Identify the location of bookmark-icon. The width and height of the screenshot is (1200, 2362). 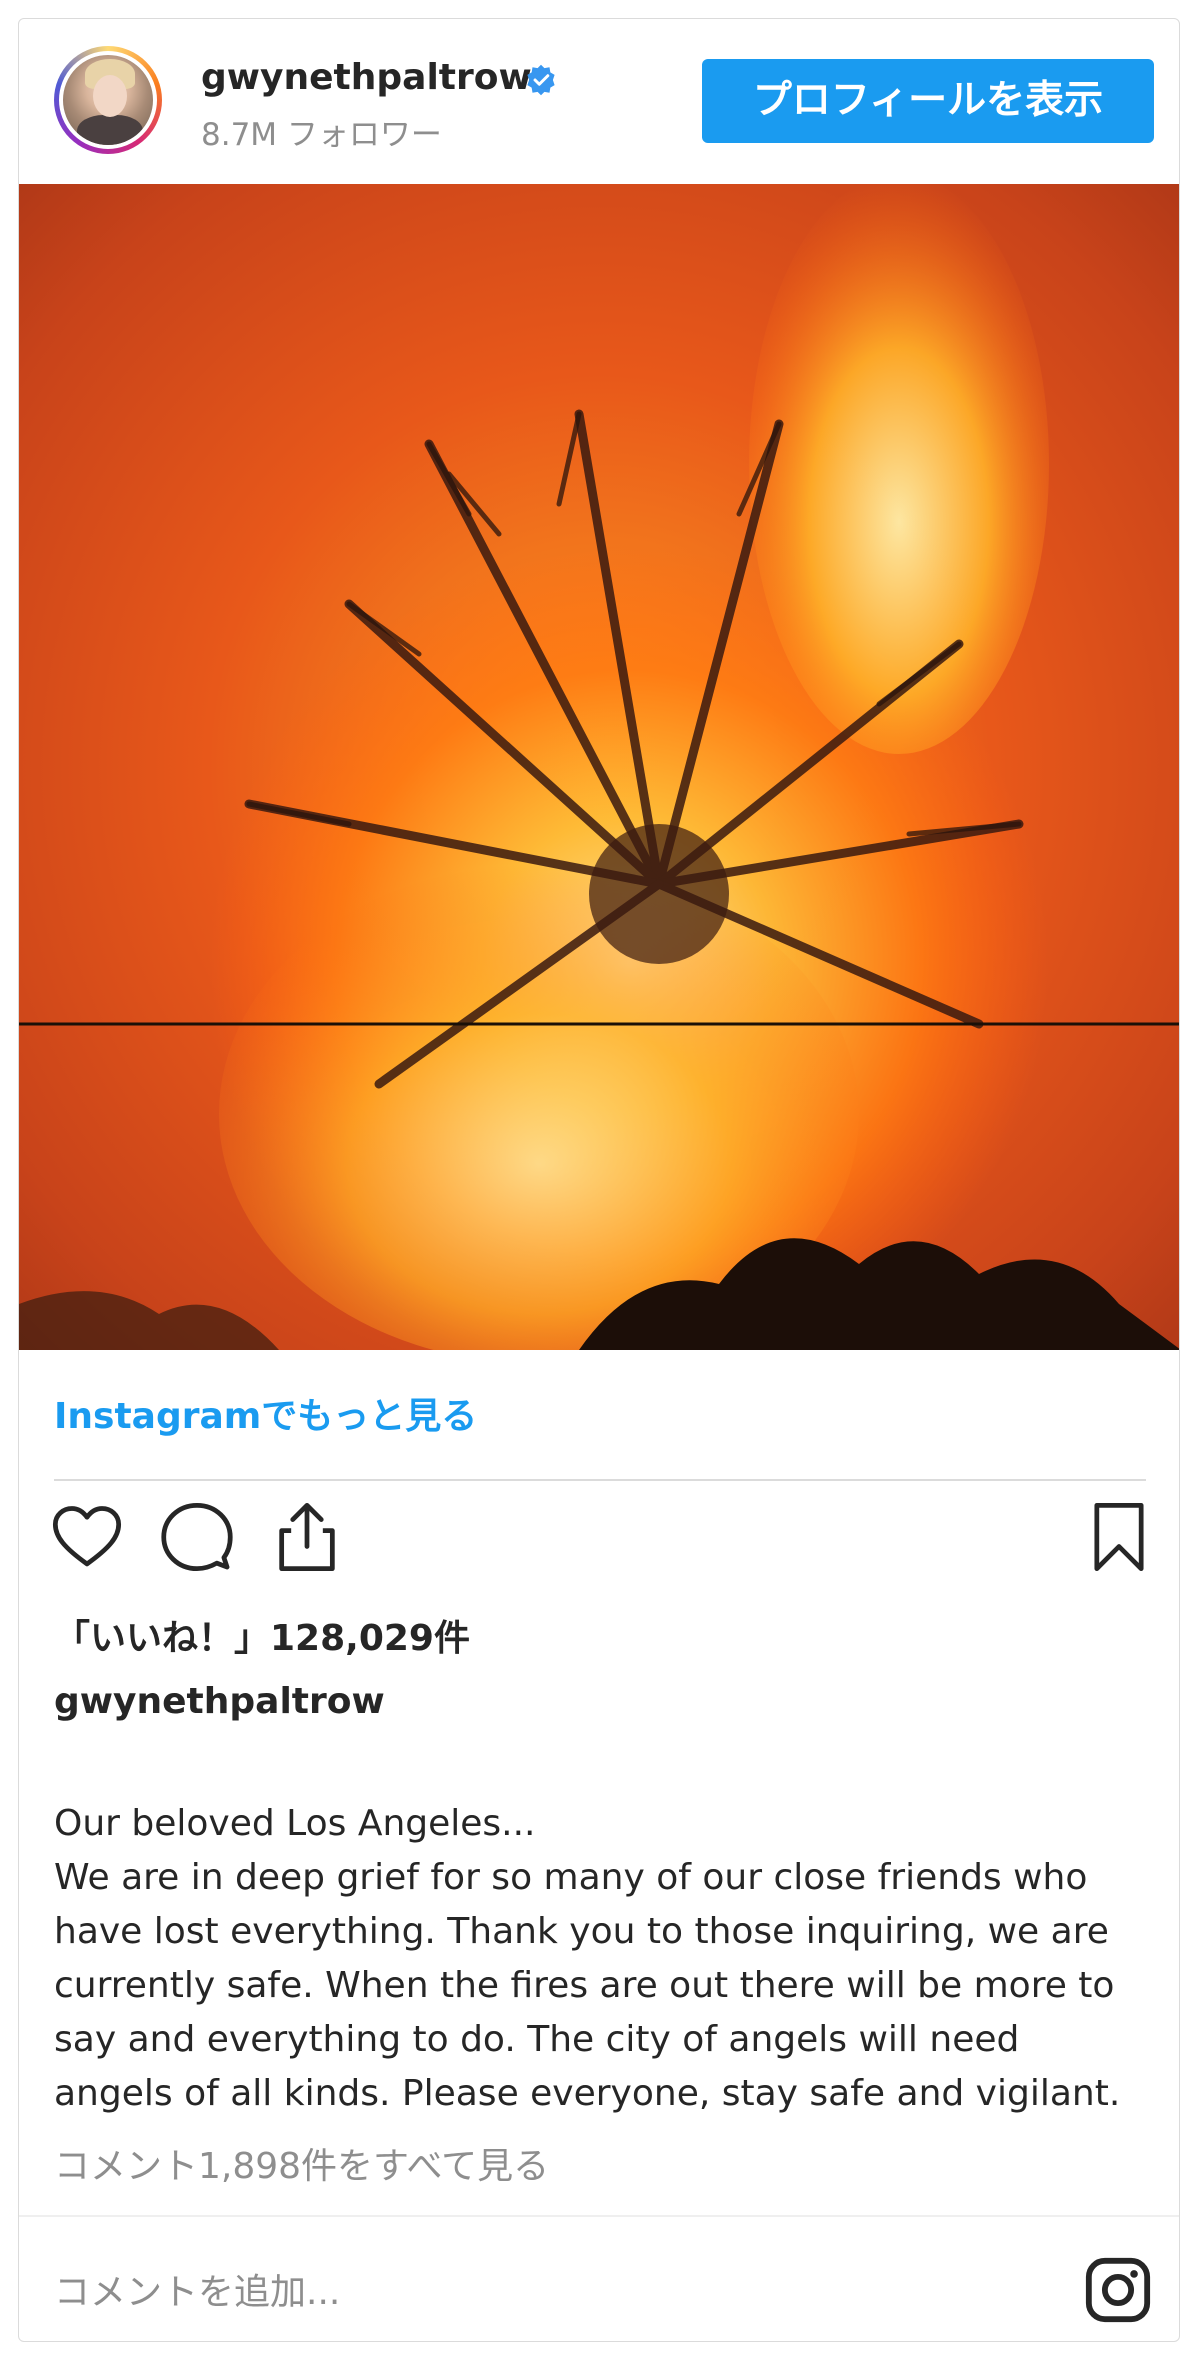
(1119, 1537).